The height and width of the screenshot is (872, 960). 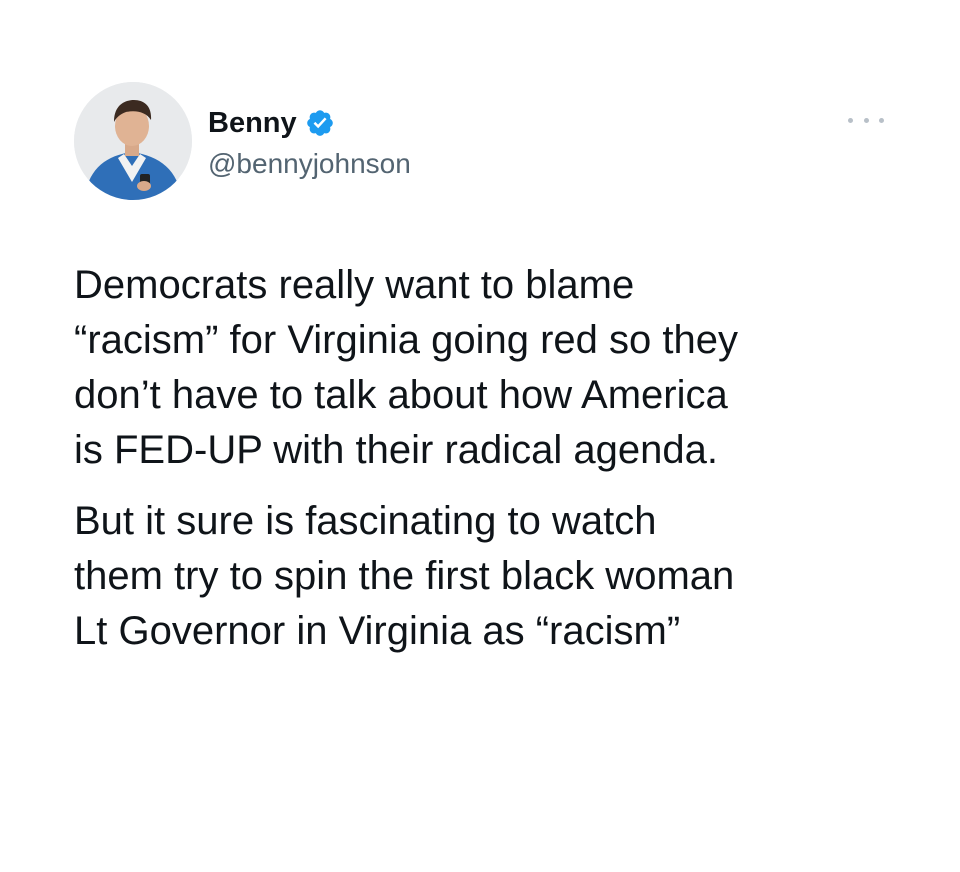 I want to click on author-name-row: Benny, so click(x=271, y=123).